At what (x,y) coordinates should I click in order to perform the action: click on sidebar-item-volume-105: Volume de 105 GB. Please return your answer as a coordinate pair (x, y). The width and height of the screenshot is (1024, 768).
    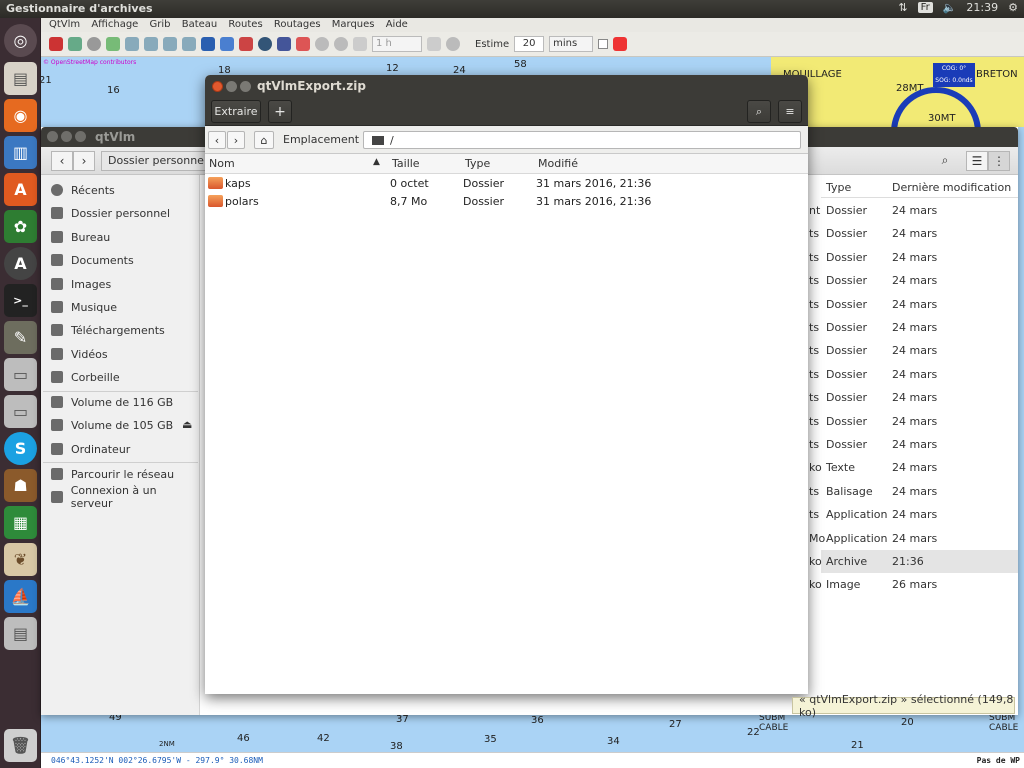
    Looking at the image, I should click on (112, 425).